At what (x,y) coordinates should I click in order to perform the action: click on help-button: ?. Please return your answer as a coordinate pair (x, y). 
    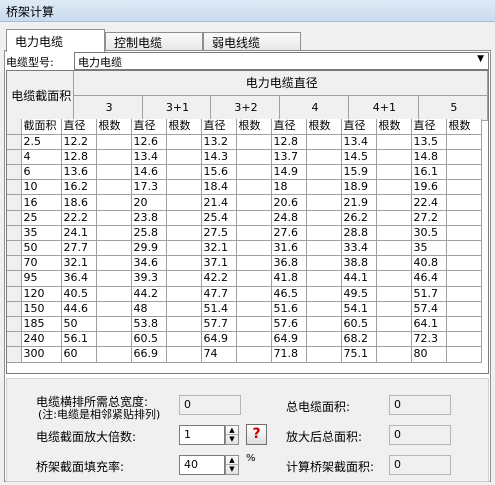
    Looking at the image, I should click on (256, 434).